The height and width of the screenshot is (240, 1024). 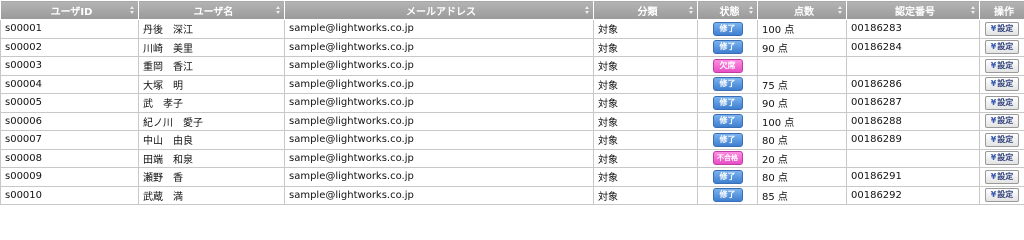 I want to click on cell-score: 80 点, so click(x=802, y=140).